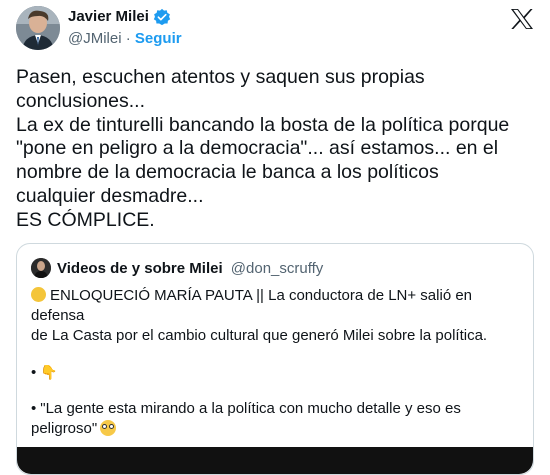 The image size is (550, 475). What do you see at coordinates (41, 268) in the screenshot?
I see `quoted-author-avatar` at bounding box center [41, 268].